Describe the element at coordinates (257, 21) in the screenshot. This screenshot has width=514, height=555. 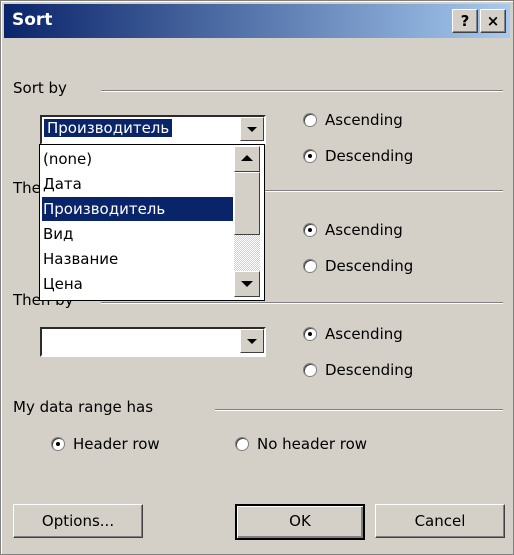
I see `title-bar: Sort ? ×` at that location.